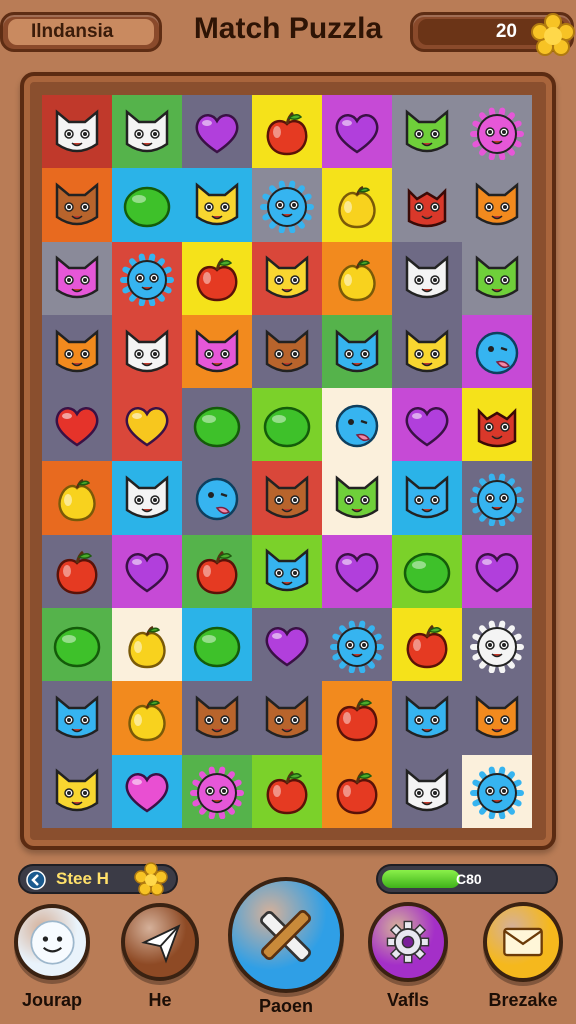  I want to click on heart-pink-icon, so click(147, 793).